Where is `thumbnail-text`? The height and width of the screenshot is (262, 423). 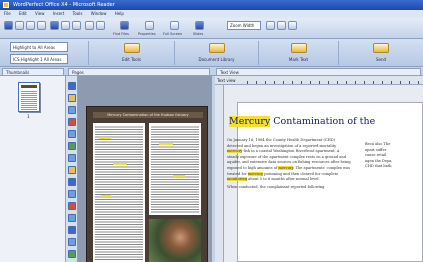 thumbnail-text is located at coordinates (29, 100).